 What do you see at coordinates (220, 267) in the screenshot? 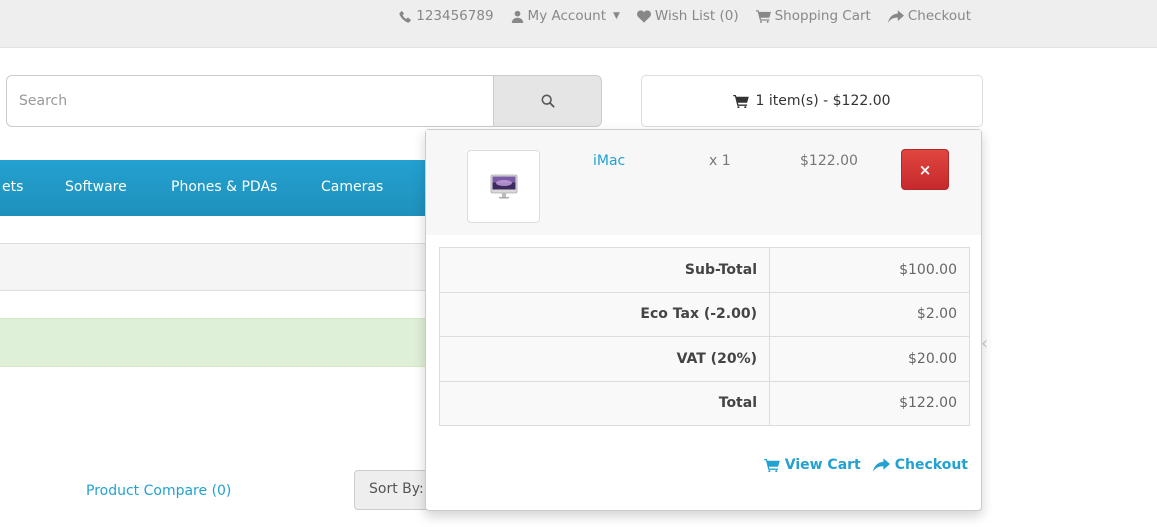
I see `breadcrumb` at bounding box center [220, 267].